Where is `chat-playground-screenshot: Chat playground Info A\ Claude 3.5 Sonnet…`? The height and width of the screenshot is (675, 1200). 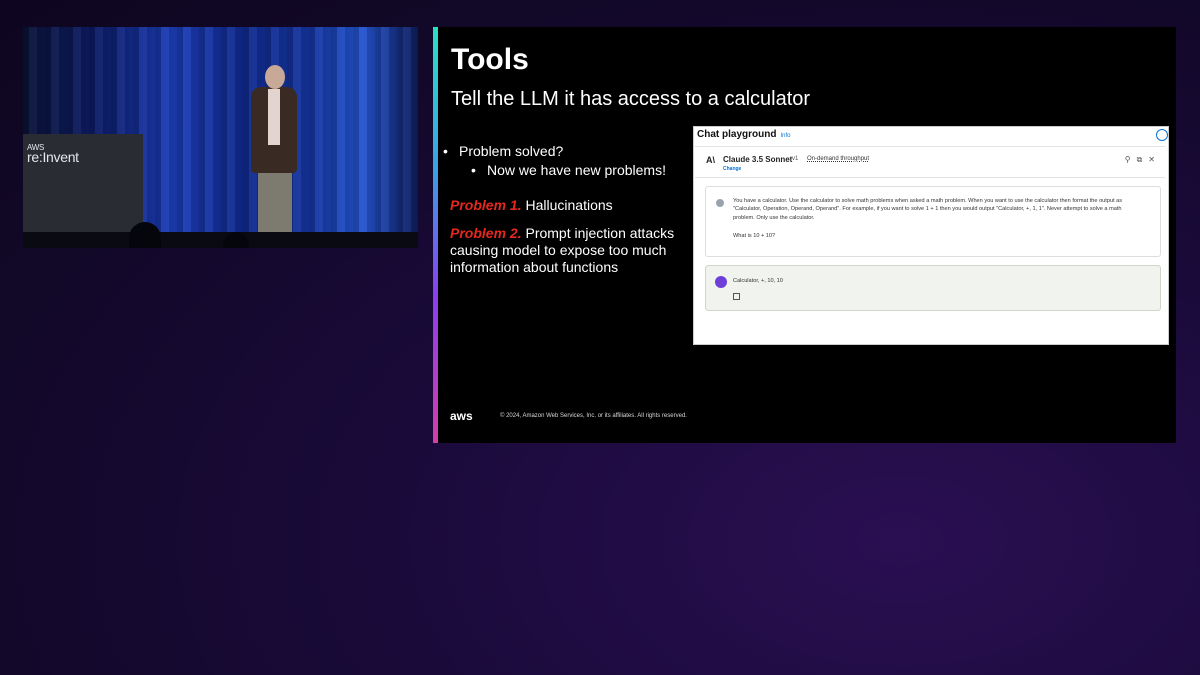 chat-playground-screenshot: Chat playground Info A\ Claude 3.5 Sonnet… is located at coordinates (931, 235).